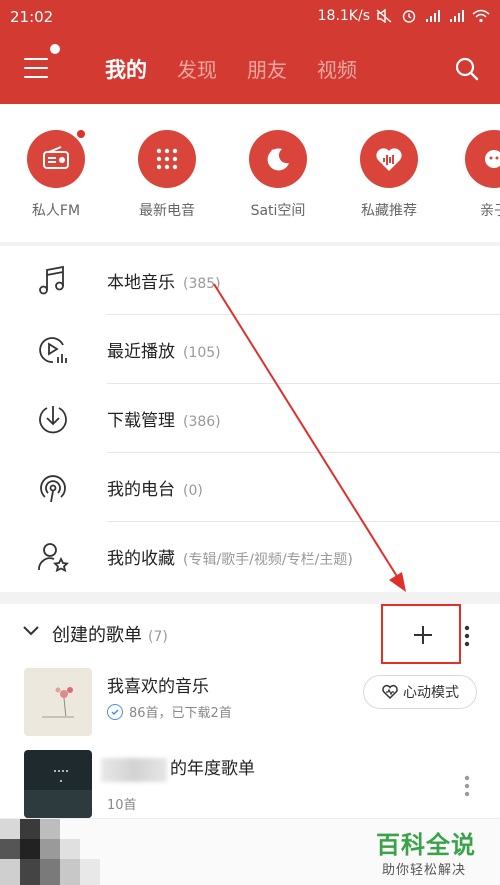 The height and width of the screenshot is (885, 500). What do you see at coordinates (53, 350) in the screenshot?
I see `recent-play-icon` at bounding box center [53, 350].